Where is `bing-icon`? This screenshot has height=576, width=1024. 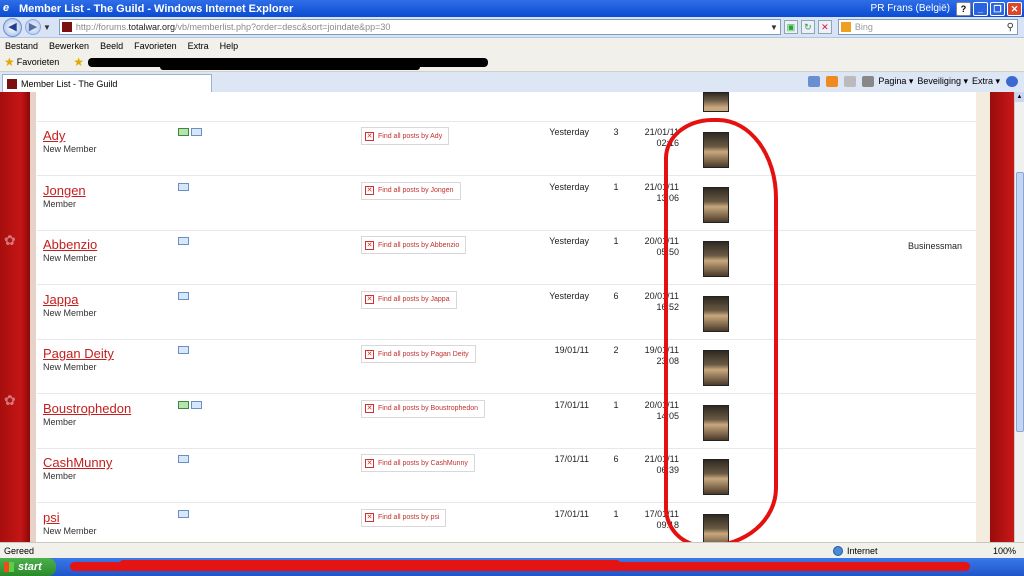 bing-icon is located at coordinates (845, 27).